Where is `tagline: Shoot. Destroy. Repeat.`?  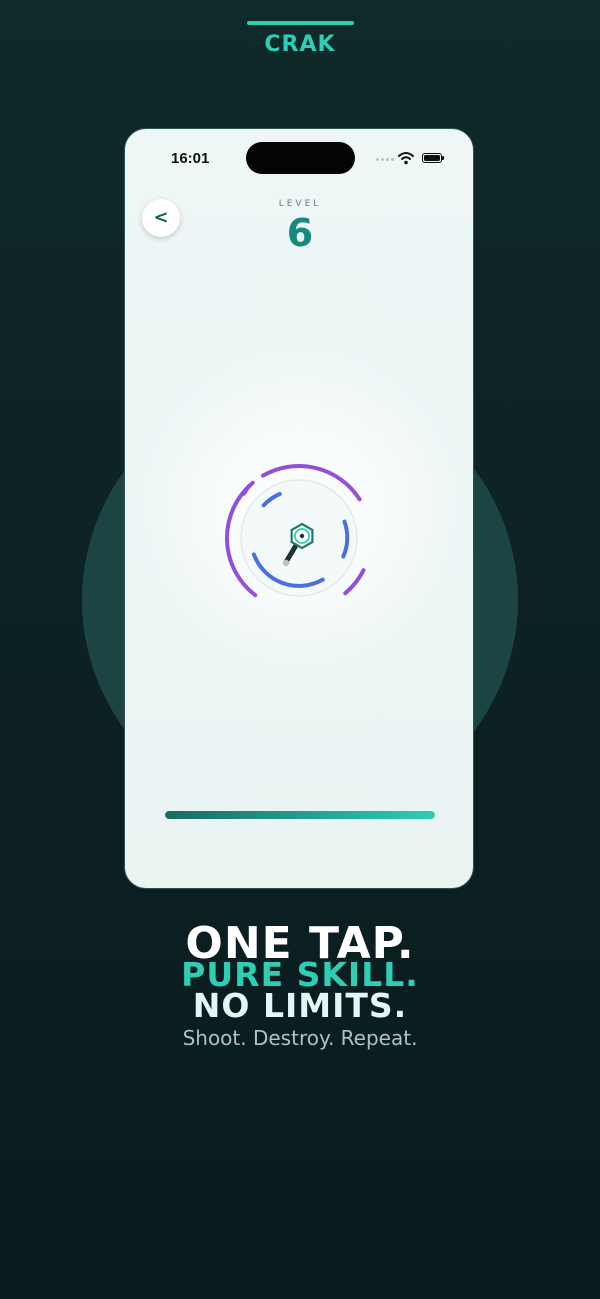
tagline: Shoot. Destroy. Repeat. is located at coordinates (300, 1038).